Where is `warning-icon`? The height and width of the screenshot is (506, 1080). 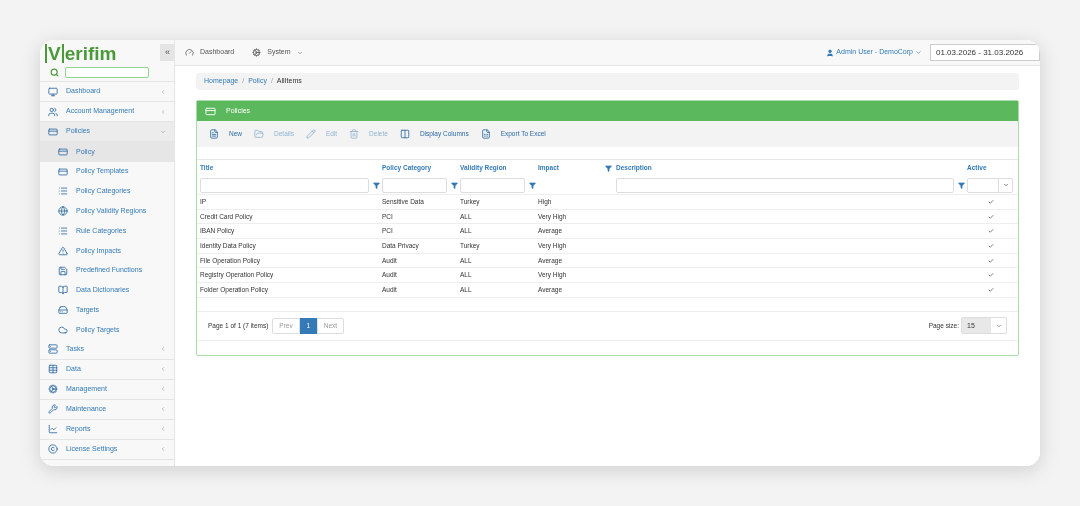
warning-icon is located at coordinates (63, 250).